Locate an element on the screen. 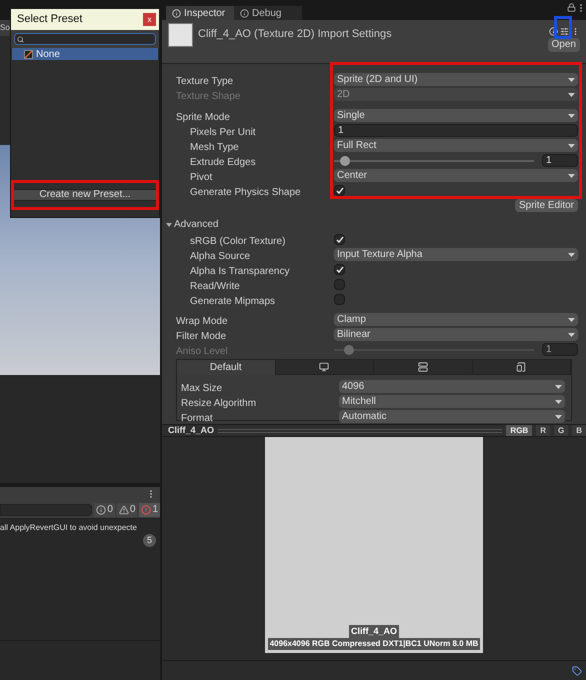 This screenshot has width=586, height=680. dropdown-value: Input Texture Alpha is located at coordinates (379, 255).